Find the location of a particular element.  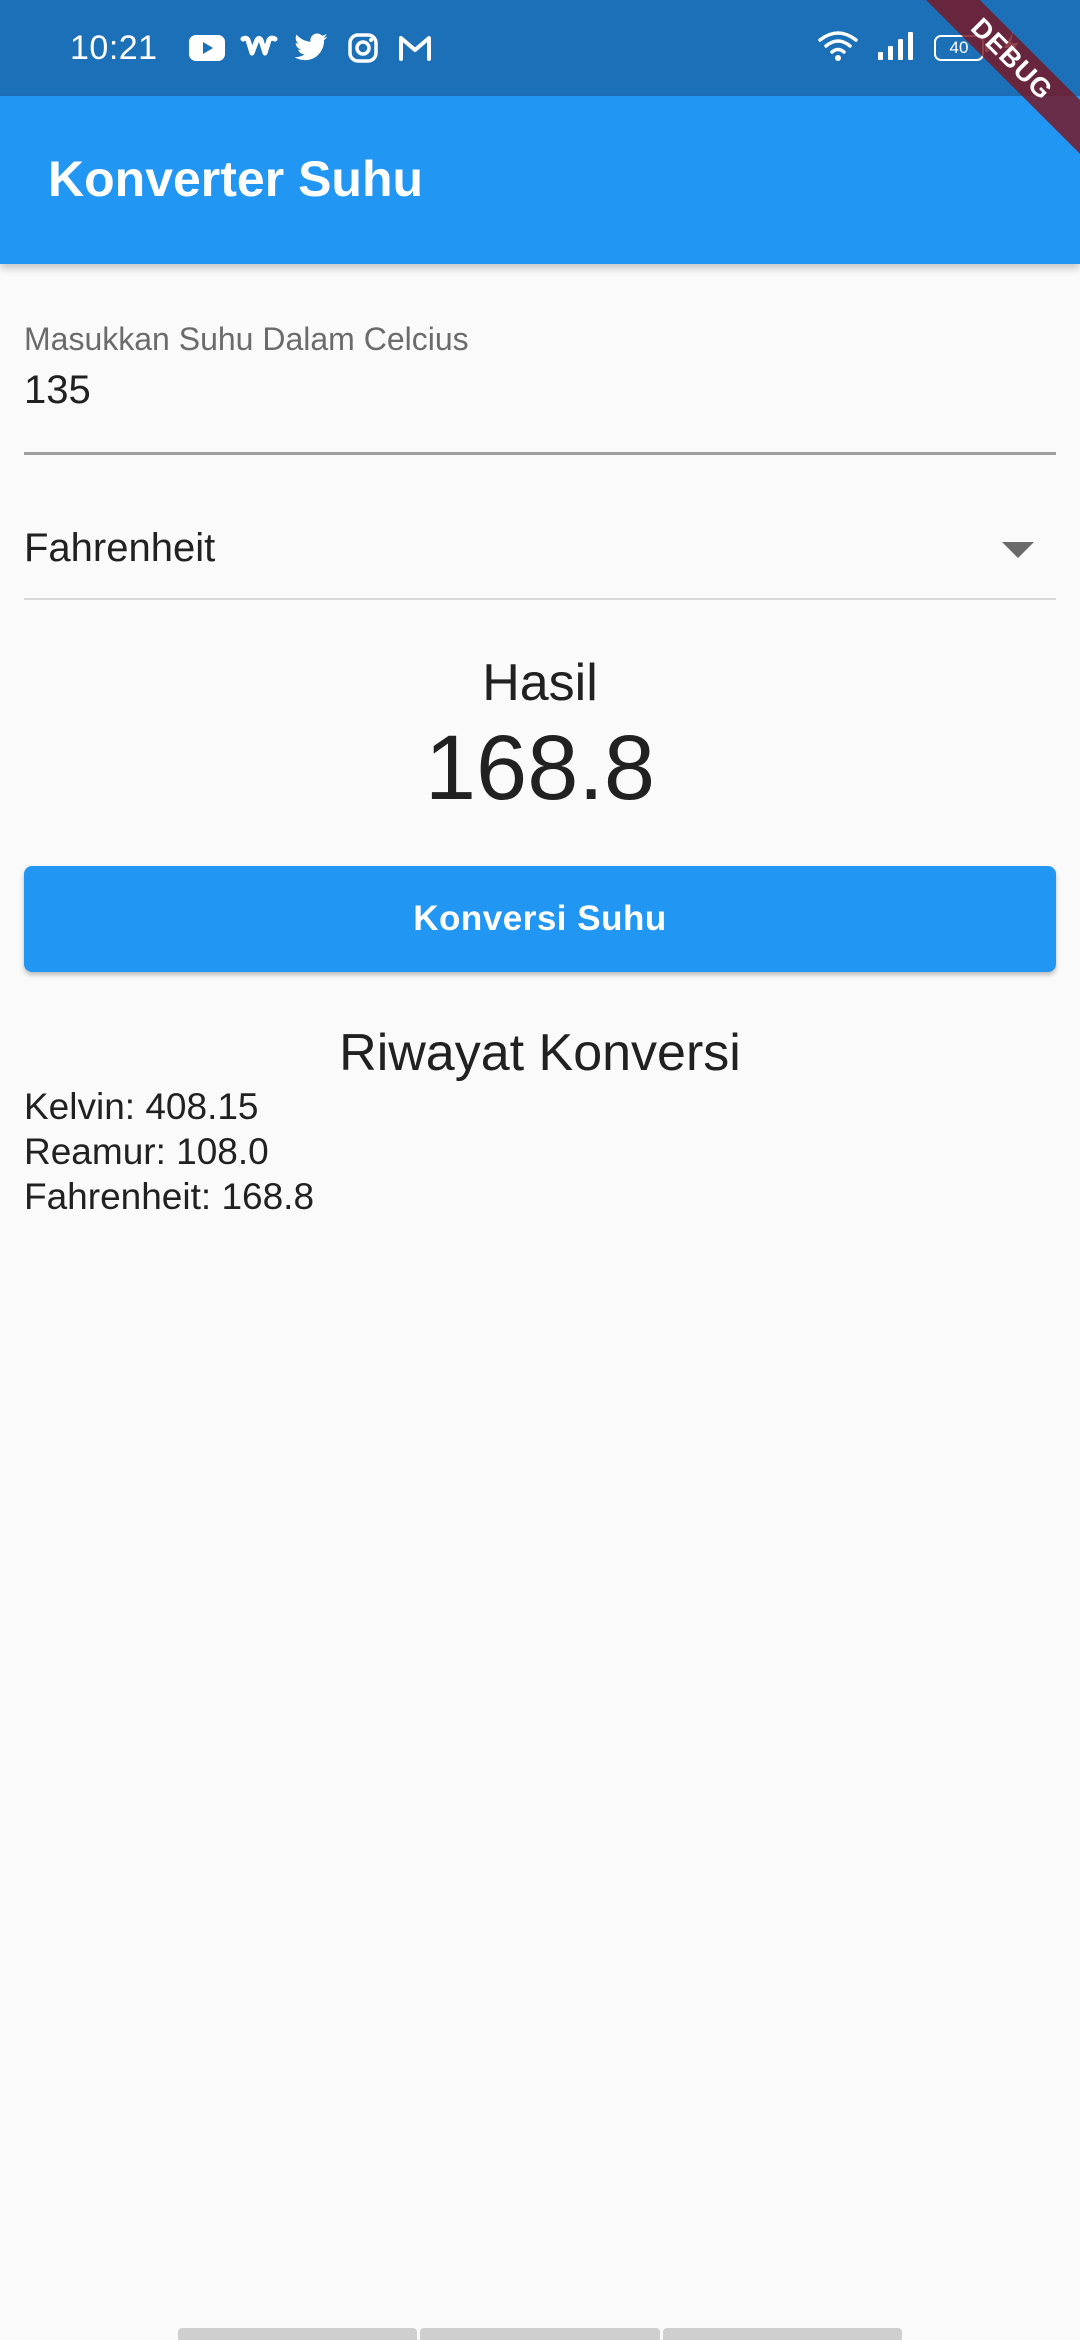

history-item-fahrenheit: Fahrenheit: 168.8 is located at coordinates (169, 1196).